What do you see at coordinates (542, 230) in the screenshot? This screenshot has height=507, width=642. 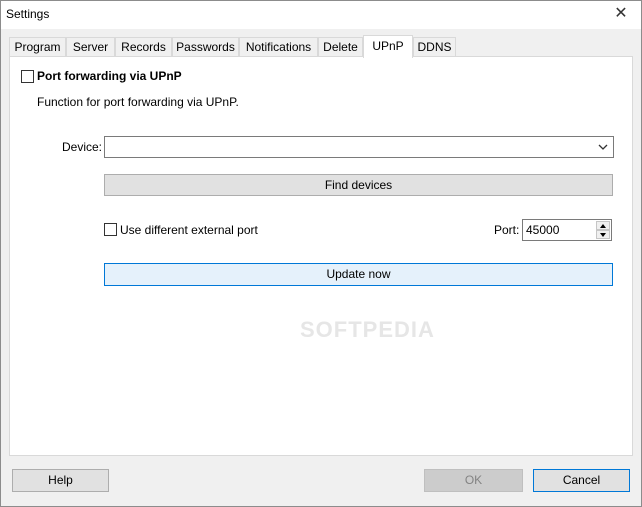 I see `port-value: 45000` at bounding box center [542, 230].